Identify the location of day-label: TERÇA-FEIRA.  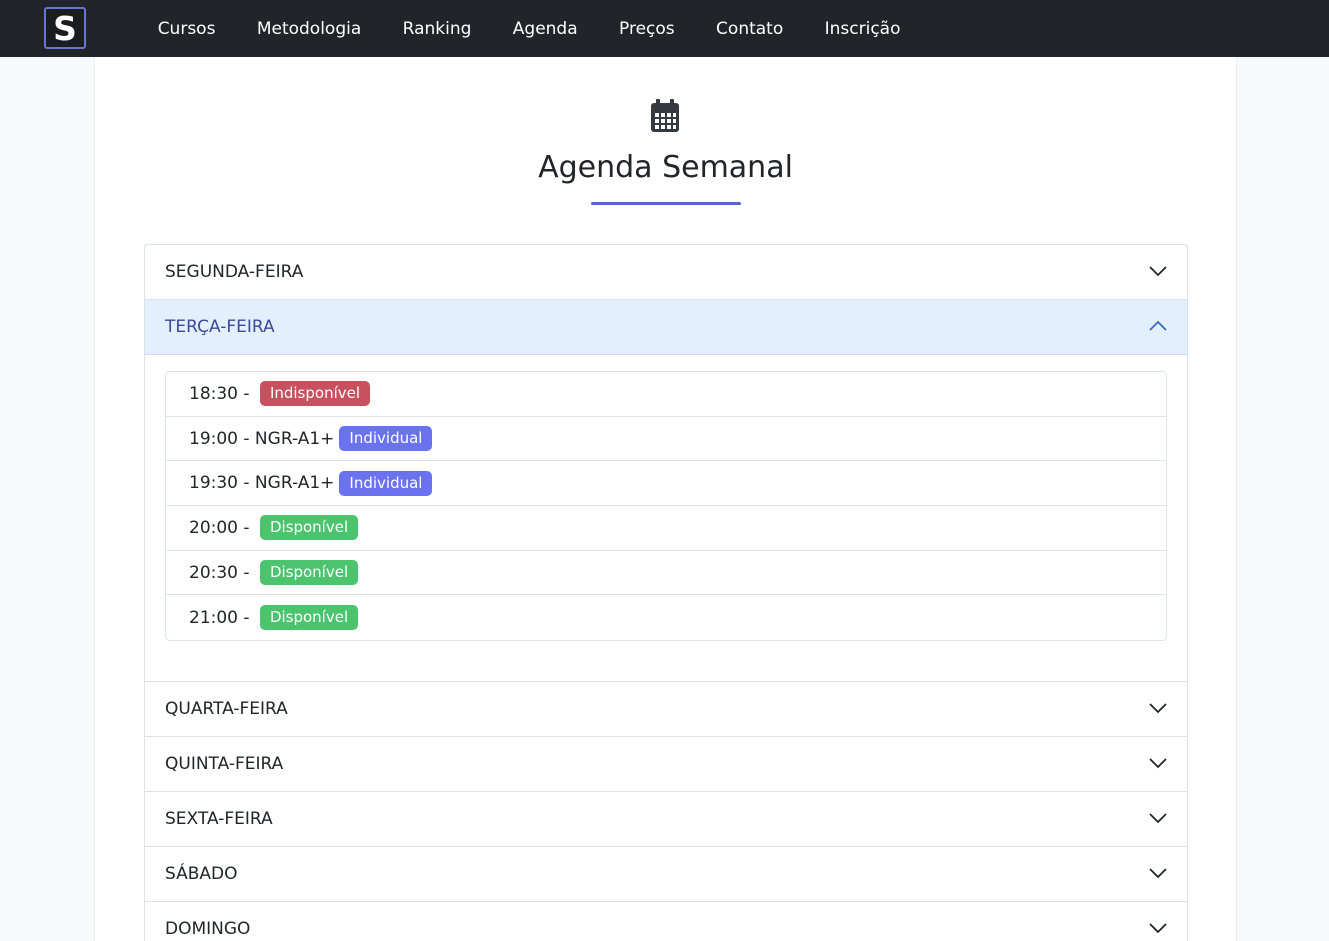
(220, 327).